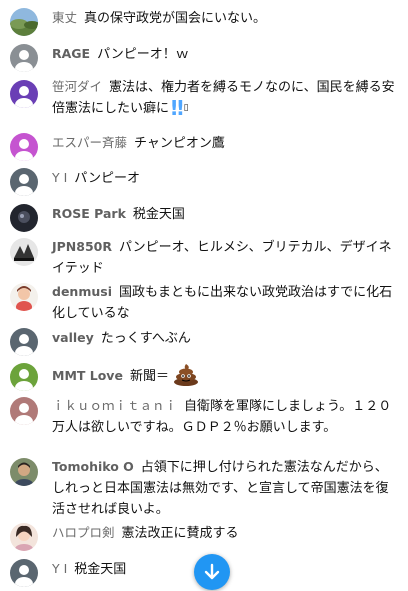 This screenshot has height=591, width=408. Describe the element at coordinates (179, 143) in the screenshot. I see `message-text: チャンピオン鷹` at that location.